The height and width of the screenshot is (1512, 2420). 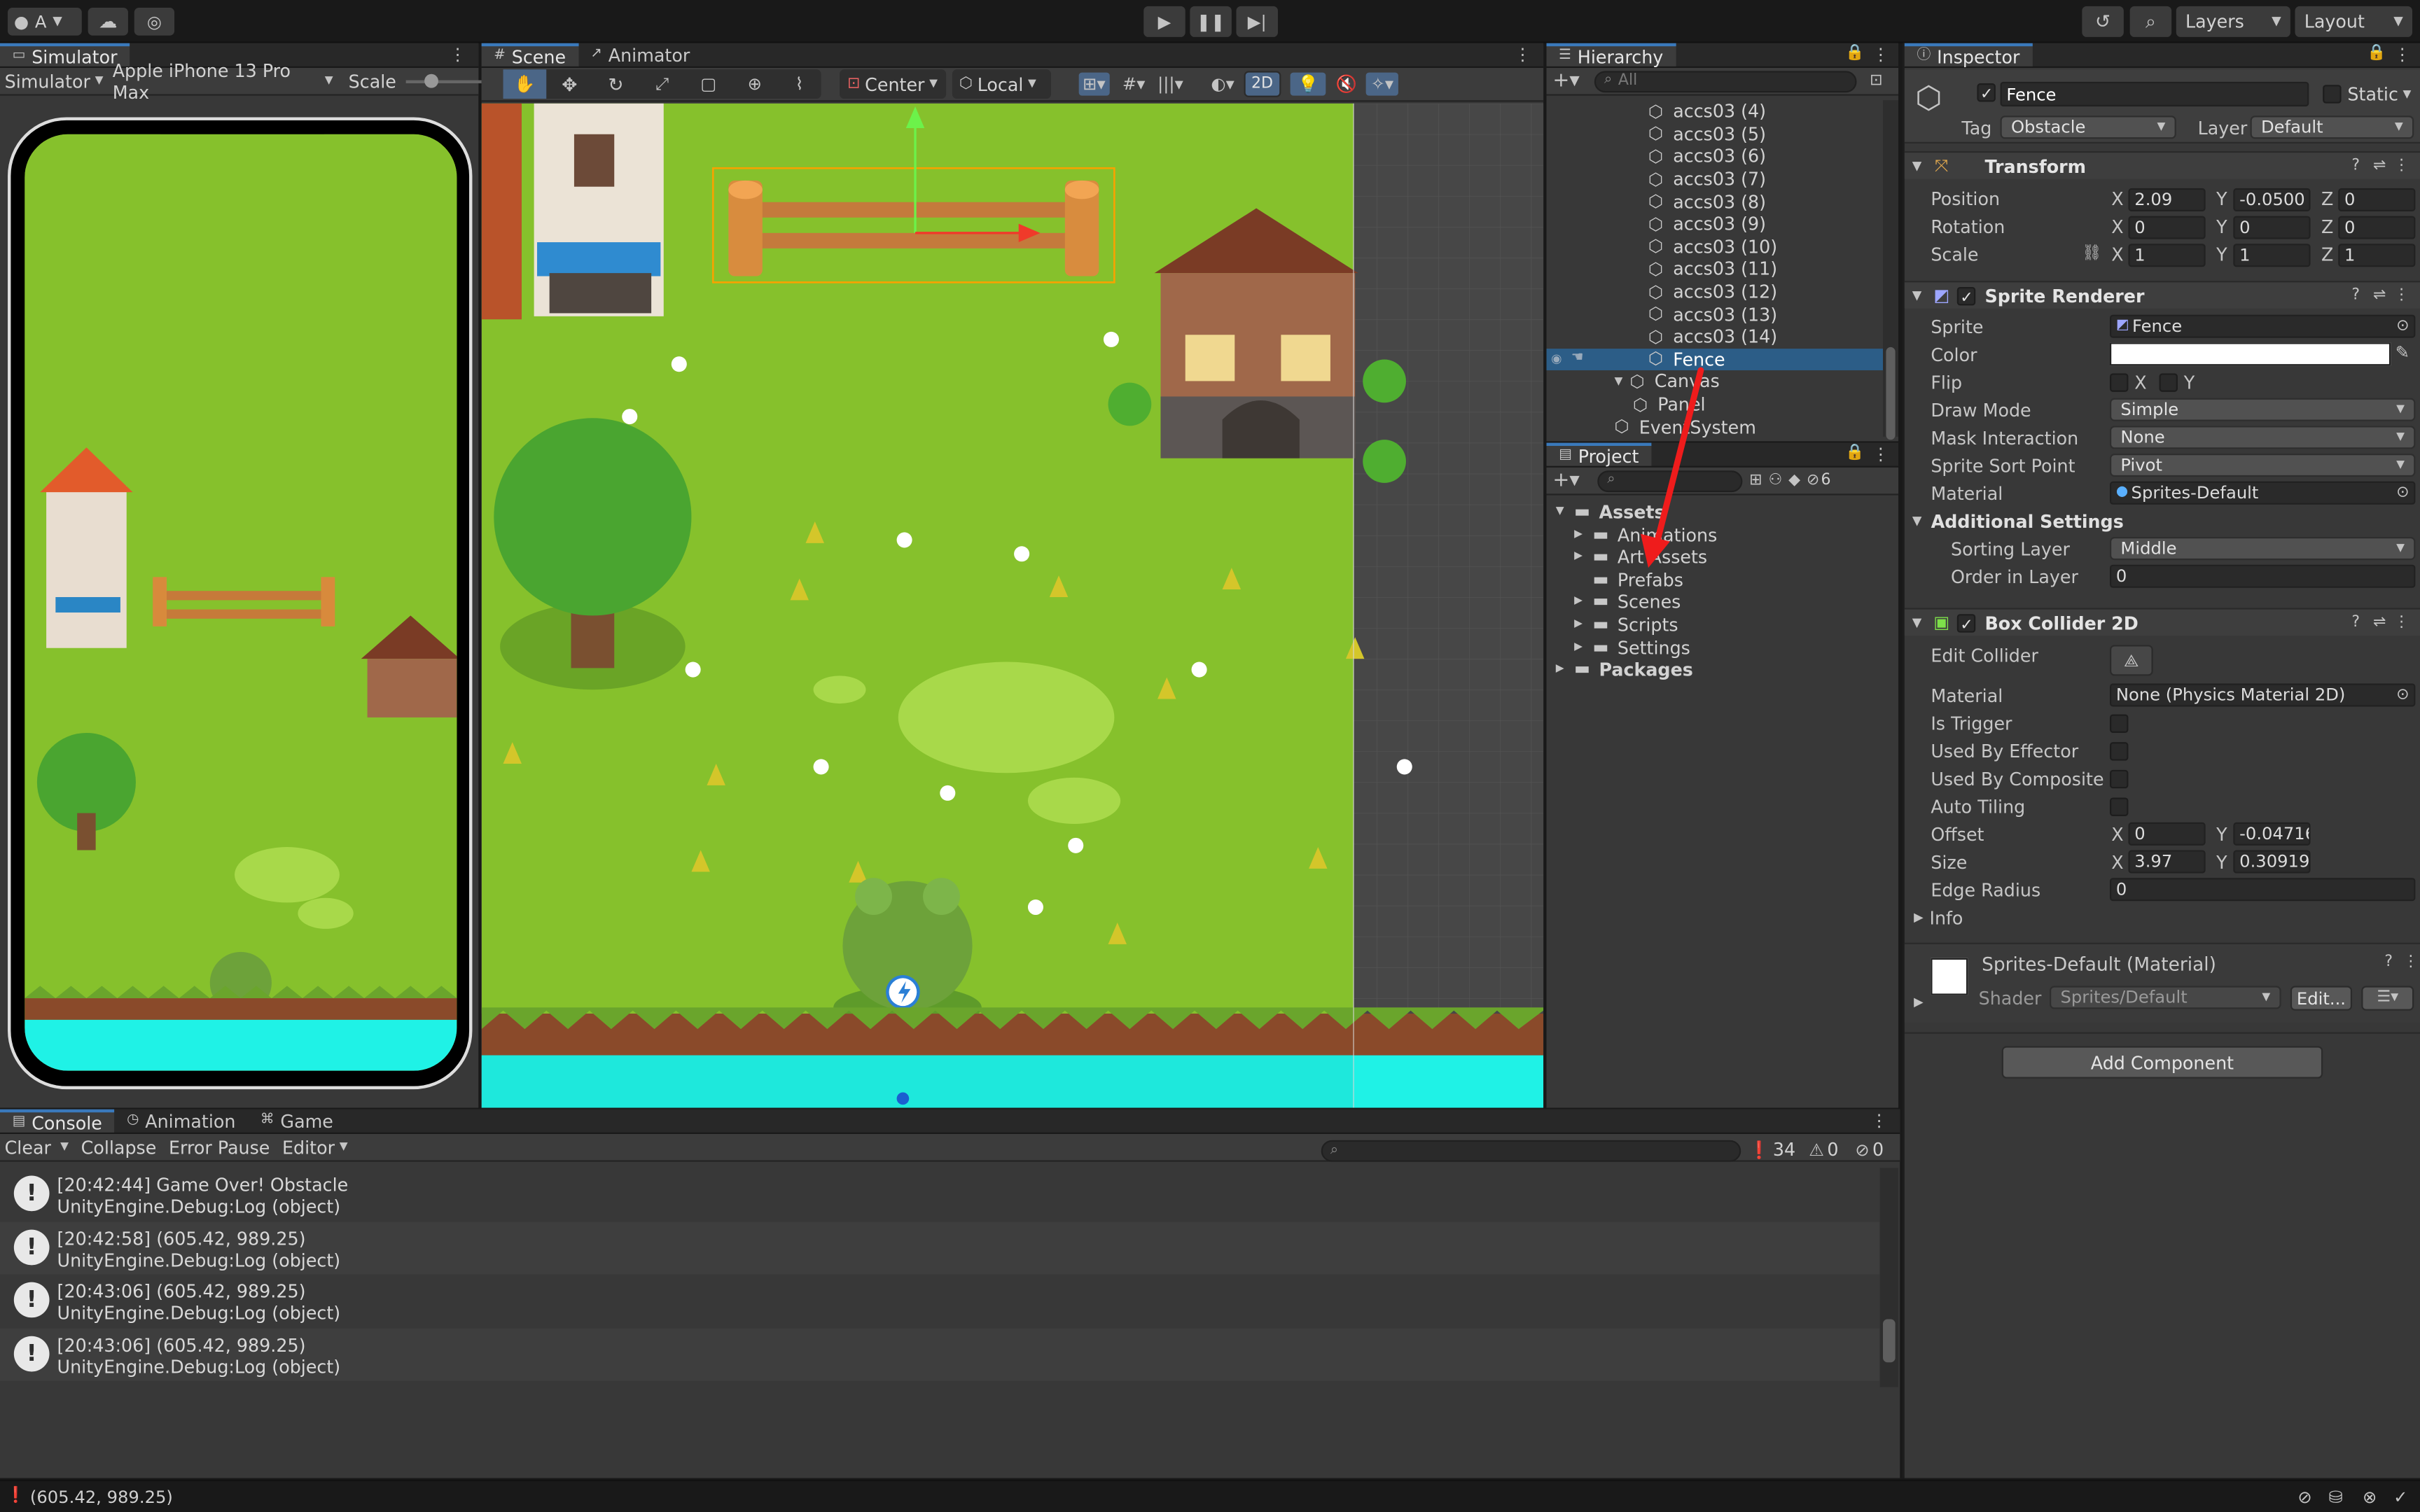 What do you see at coordinates (1876, 81) in the screenshot?
I see `scene-visibility-icon: ⊡` at bounding box center [1876, 81].